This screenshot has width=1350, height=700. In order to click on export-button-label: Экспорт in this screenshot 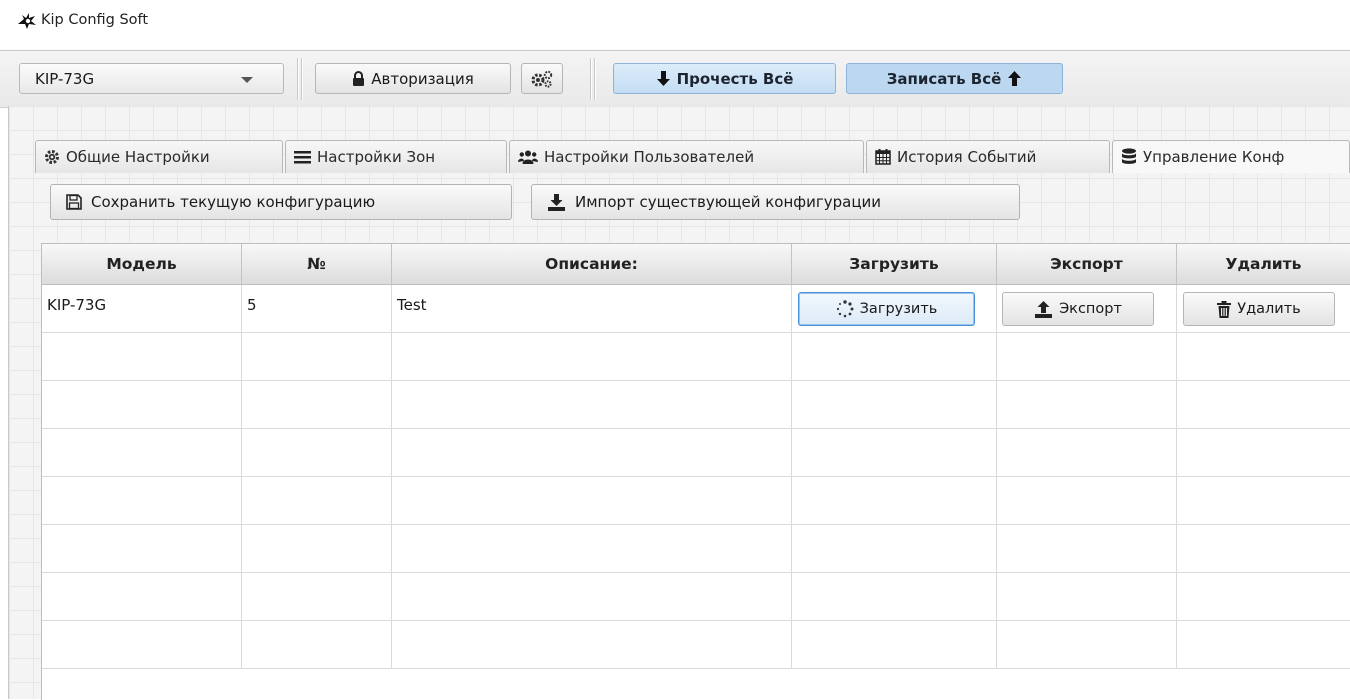, I will do `click(1090, 309)`.